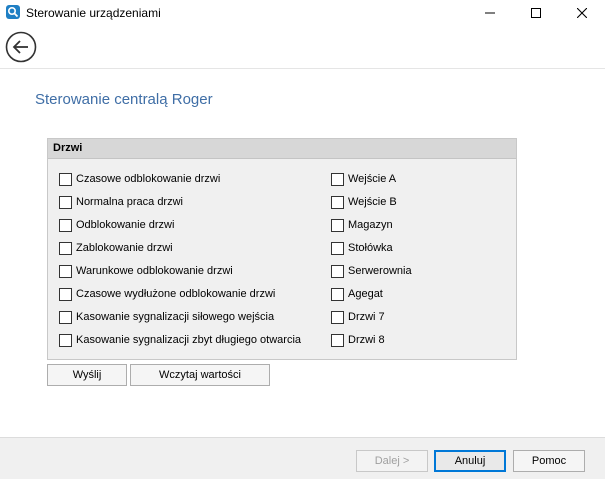  I want to click on checkbox-label: Wejście B, so click(372, 202).